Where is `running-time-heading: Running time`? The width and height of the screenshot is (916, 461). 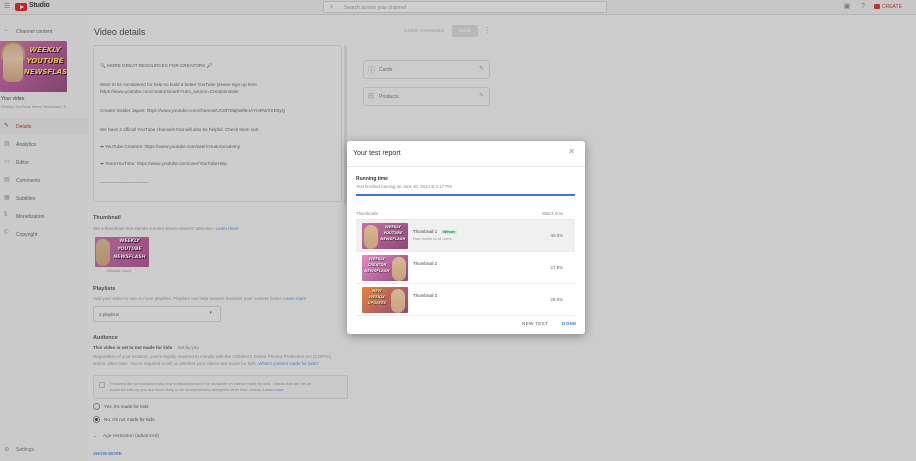
running-time-heading: Running time is located at coordinates (372, 179).